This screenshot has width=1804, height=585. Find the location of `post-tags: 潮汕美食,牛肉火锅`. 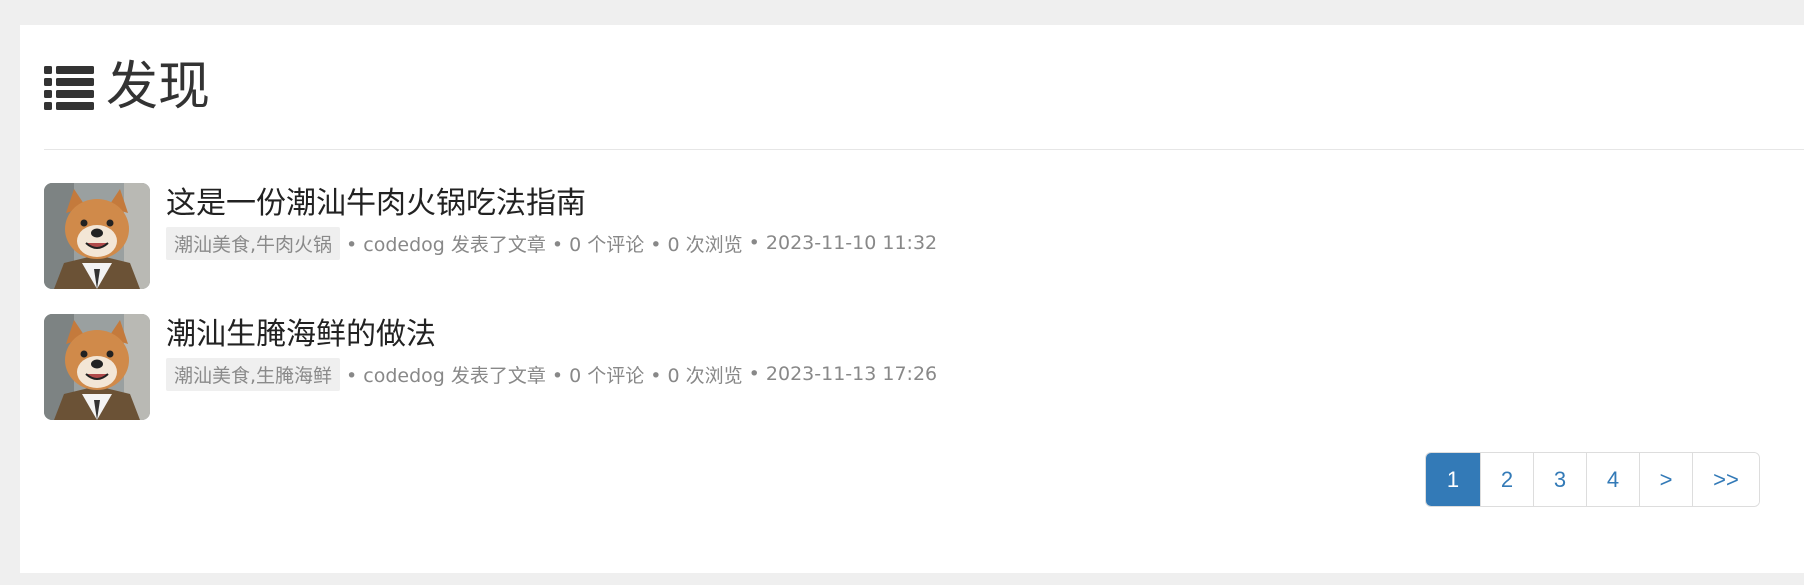

post-tags: 潮汕美食,牛肉火锅 is located at coordinates (253, 243).